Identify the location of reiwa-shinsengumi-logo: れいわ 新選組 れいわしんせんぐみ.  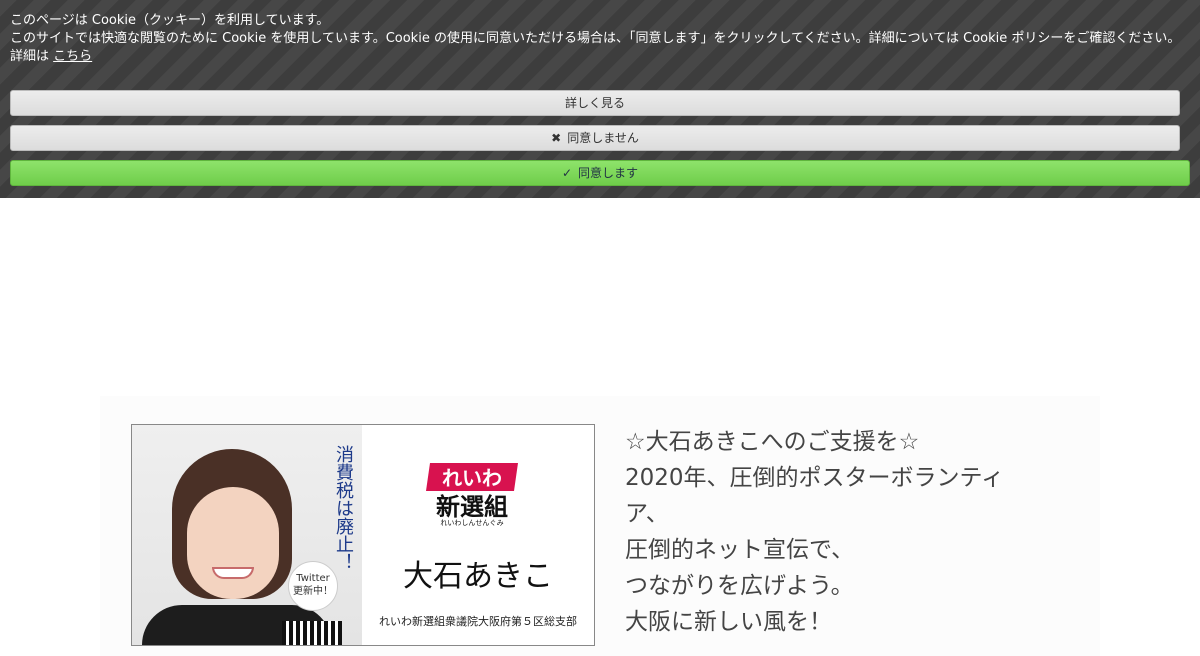
(472, 495).